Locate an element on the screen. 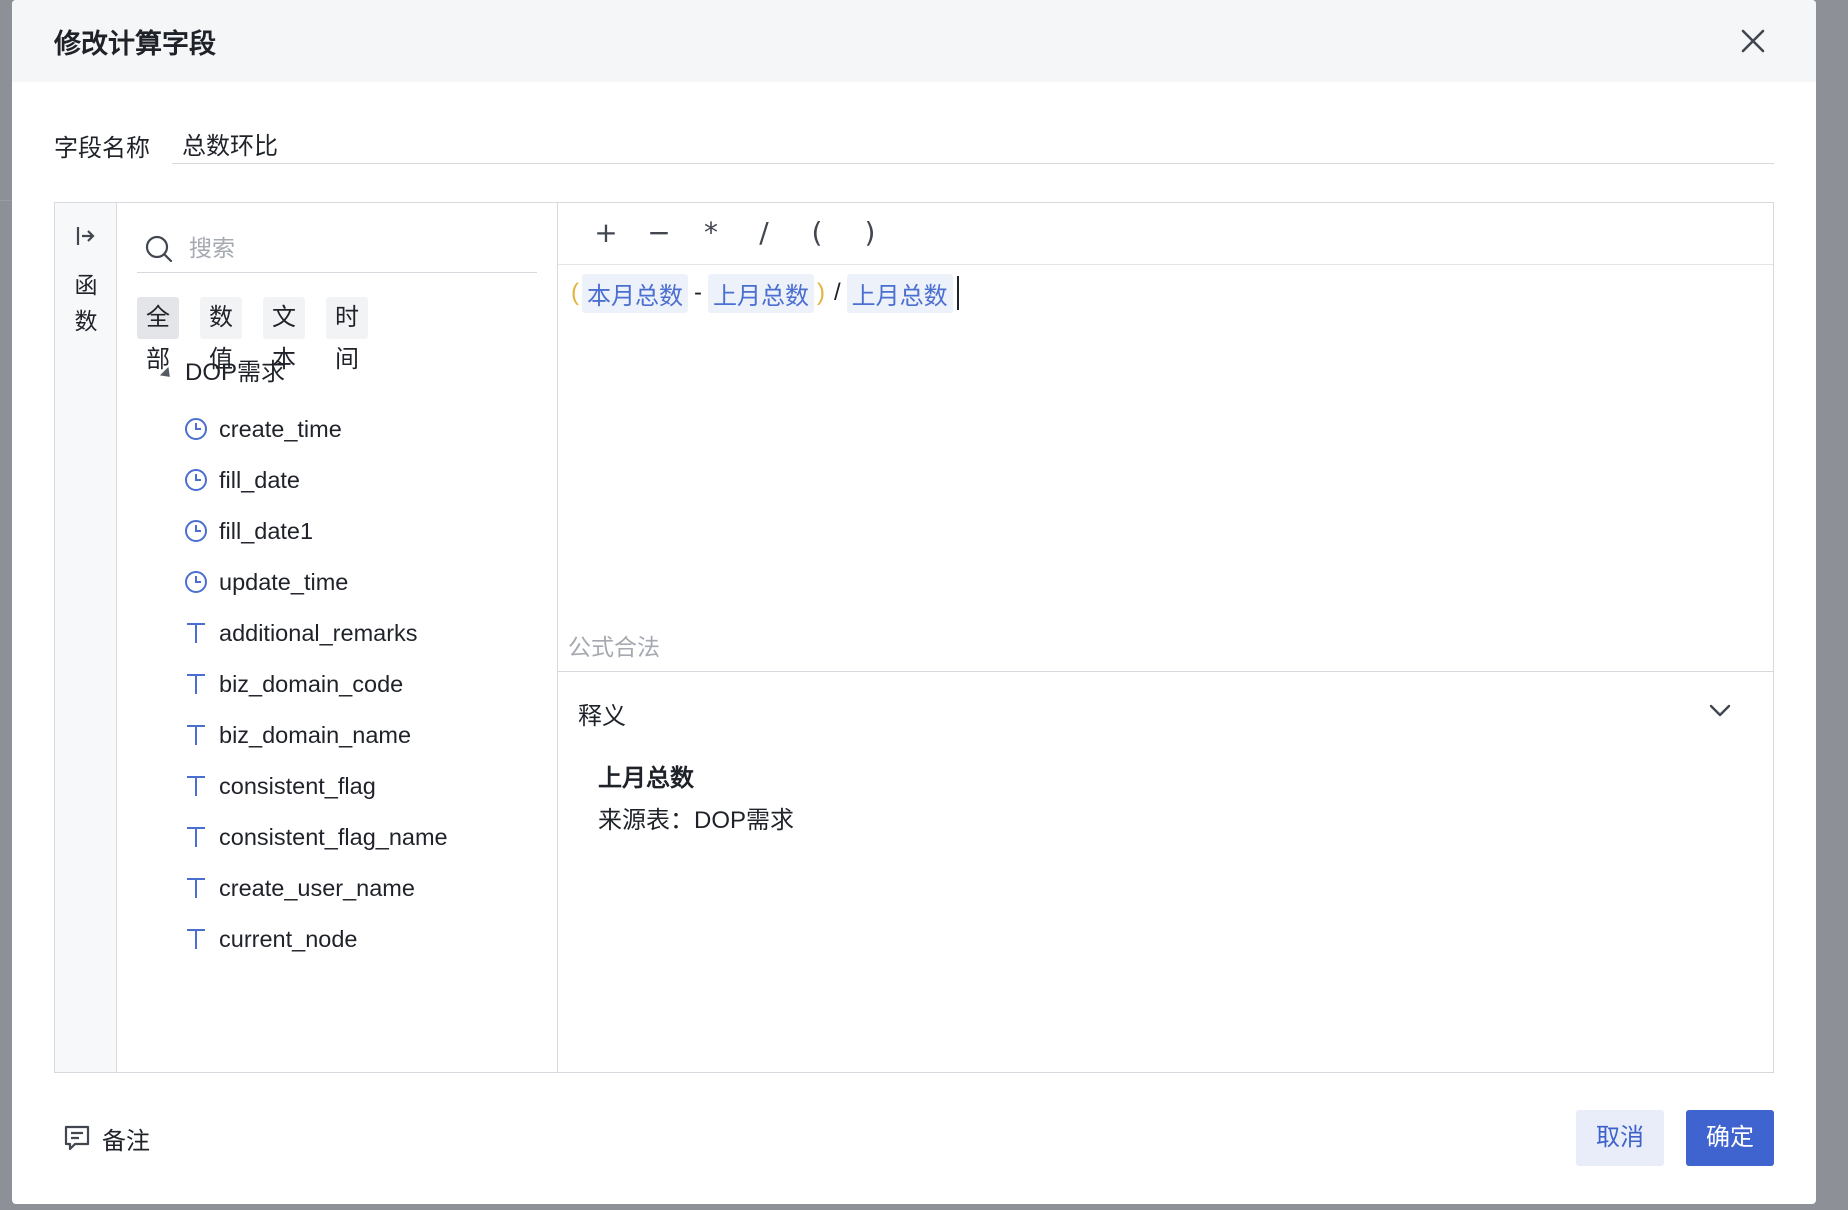 Image resolution: width=1848 pixels, height=1210 pixels. tree-group-dop: DOP需求 is located at coordinates (222, 373).